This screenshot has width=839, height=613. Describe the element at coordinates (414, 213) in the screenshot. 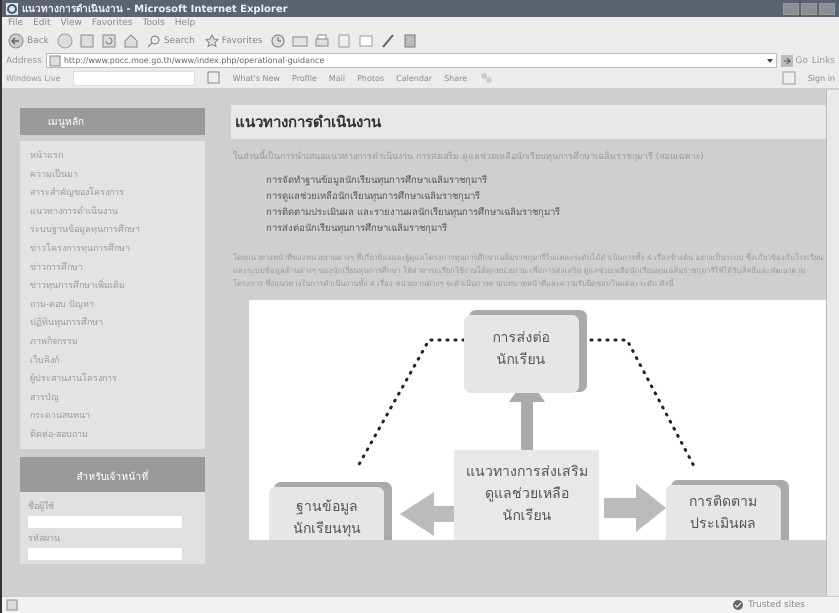

I see `guideline-item: การติดตามประเมินผล และรายงานผลนักเรียนทุนการศึกษาเฉลิมราชกุมารี` at that location.